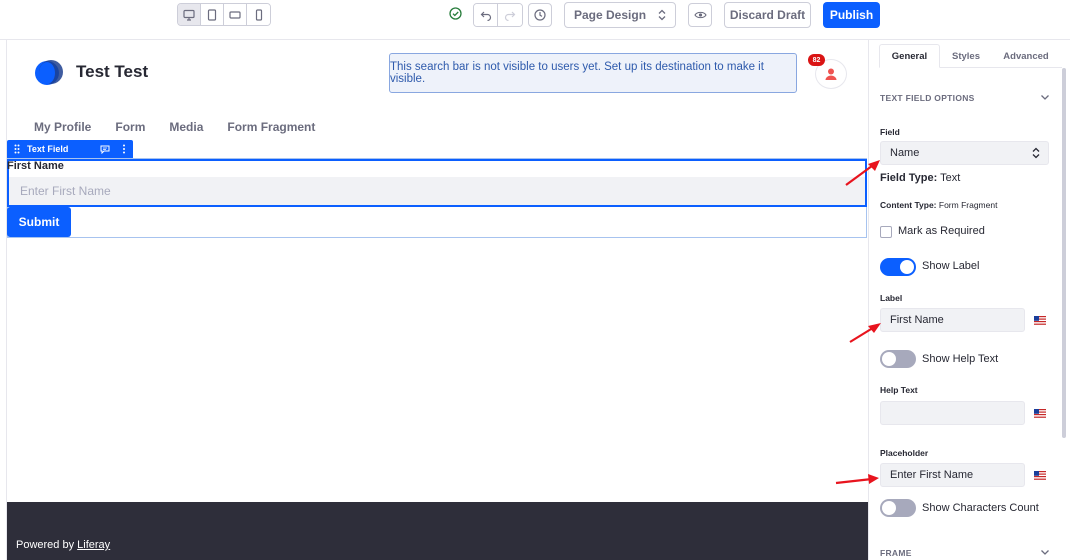 The height and width of the screenshot is (560, 1070). I want to click on undo-icon, so click(485, 16).